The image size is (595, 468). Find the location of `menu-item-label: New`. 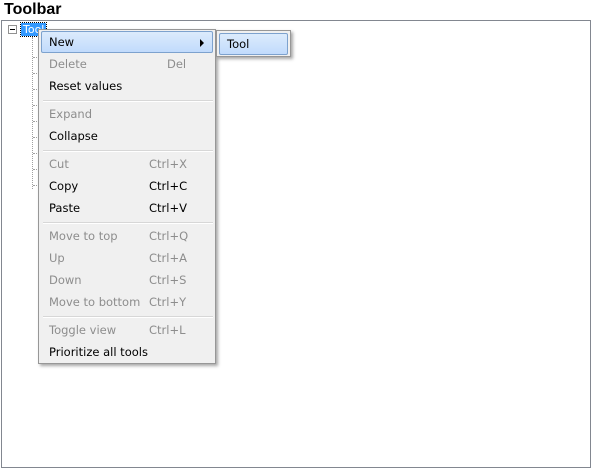

menu-item-label: New is located at coordinates (62, 42).